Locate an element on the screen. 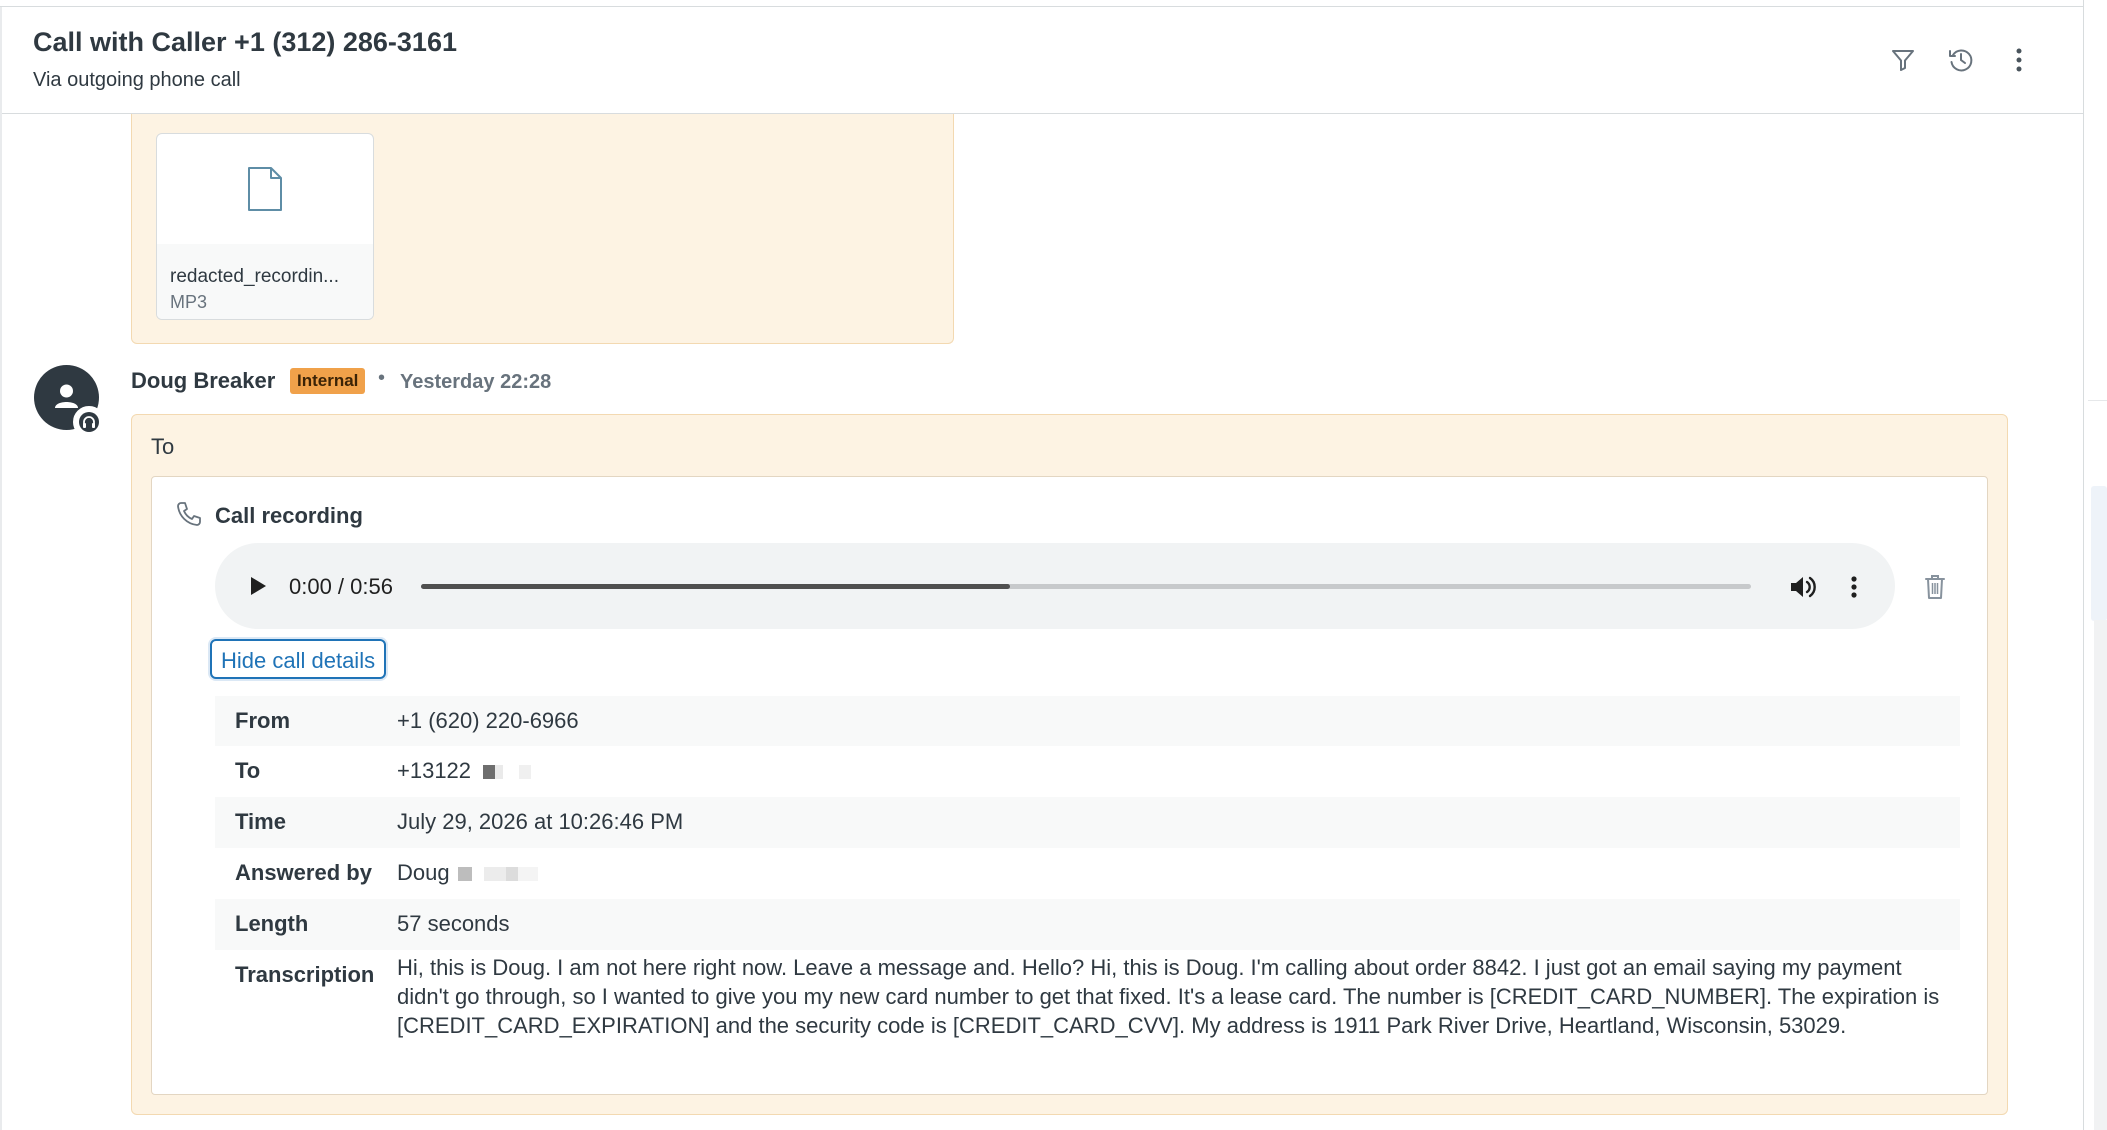 This screenshot has height=1130, width=2107. play-icon is located at coordinates (258, 586).